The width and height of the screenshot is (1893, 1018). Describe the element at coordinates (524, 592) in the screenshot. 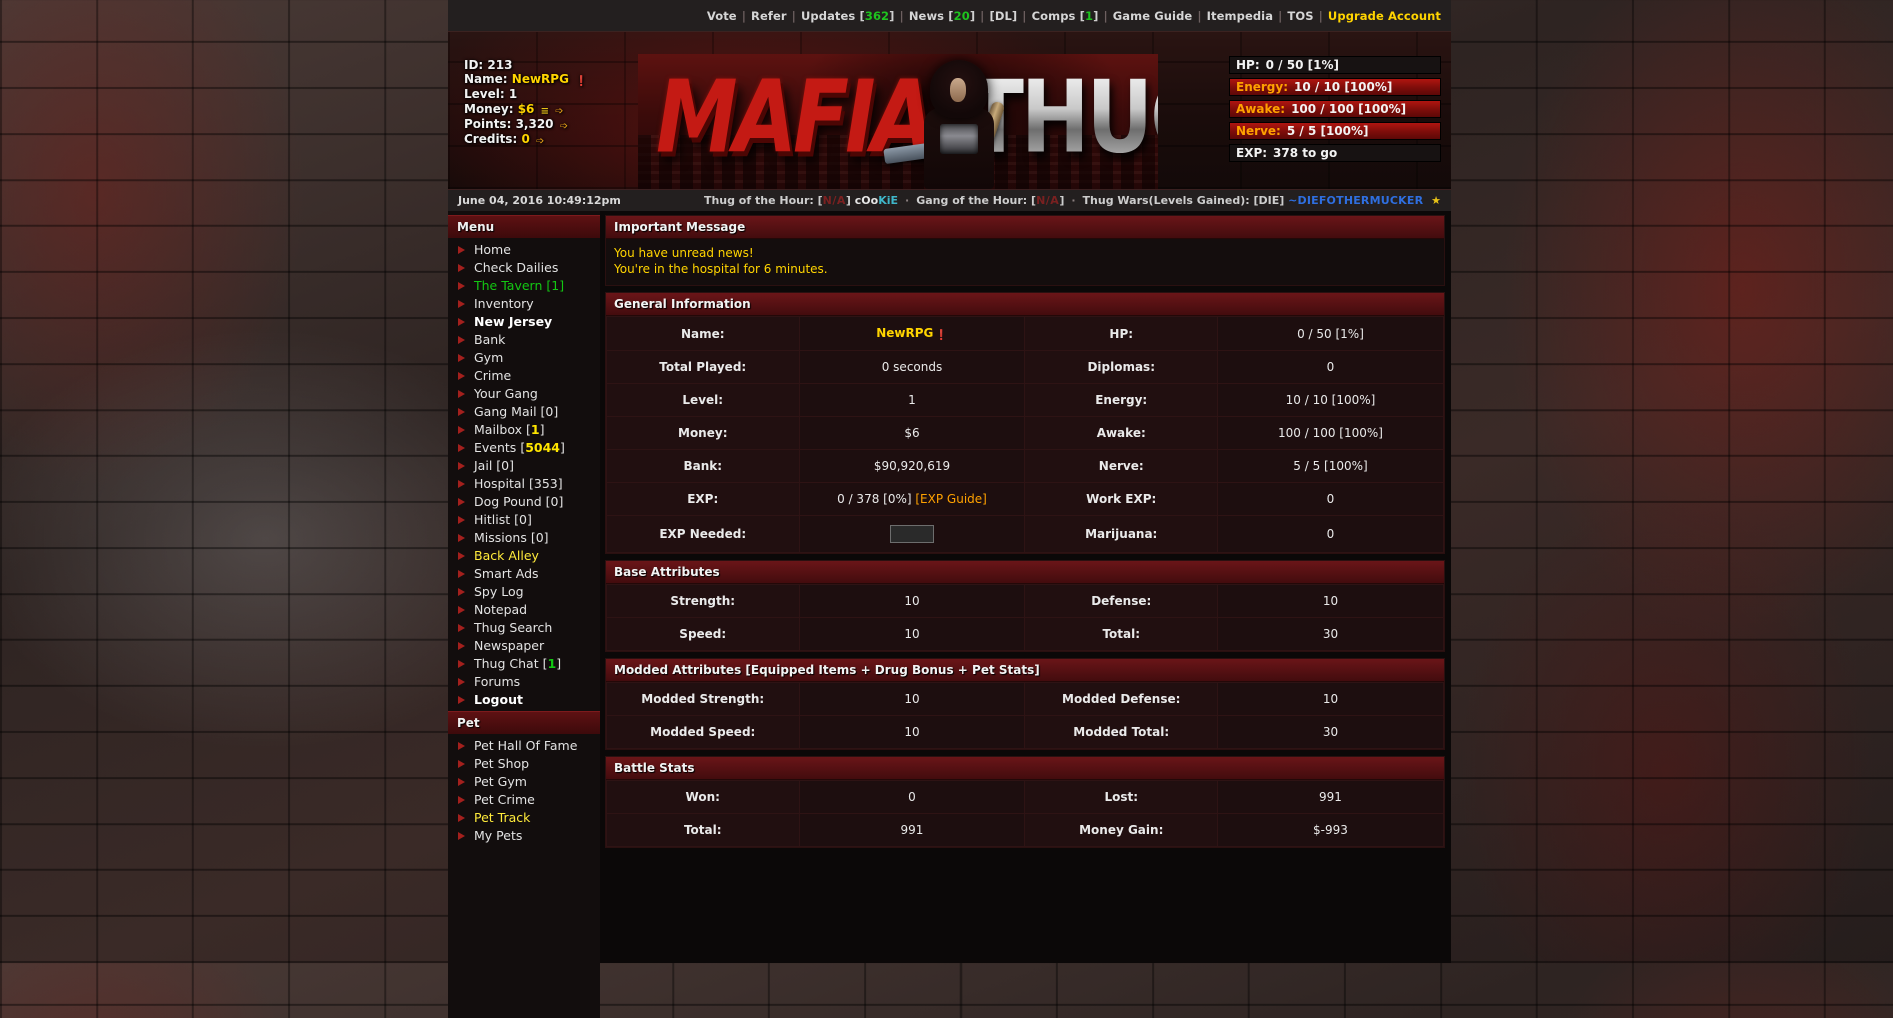

I see `sidebar-item-spy-log: Spy Log` at that location.